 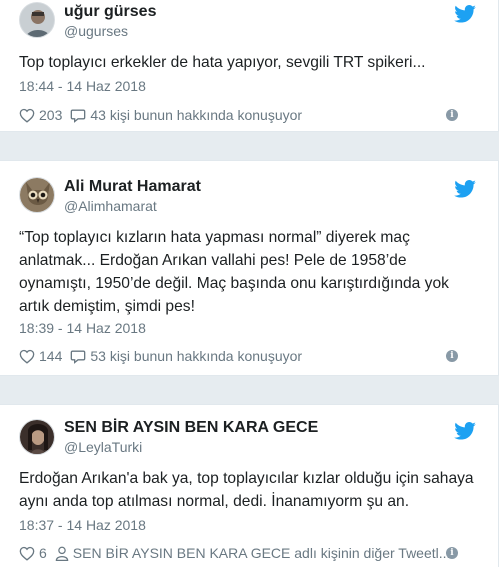 I want to click on tweet-timestamp: 18:39 - 14 Haz 2018, so click(x=82, y=328).